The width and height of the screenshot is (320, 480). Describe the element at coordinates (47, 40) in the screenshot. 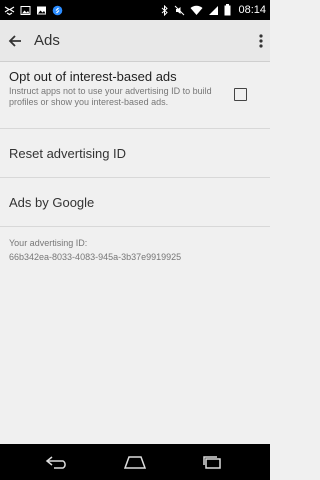

I see `page-title: Ads` at that location.